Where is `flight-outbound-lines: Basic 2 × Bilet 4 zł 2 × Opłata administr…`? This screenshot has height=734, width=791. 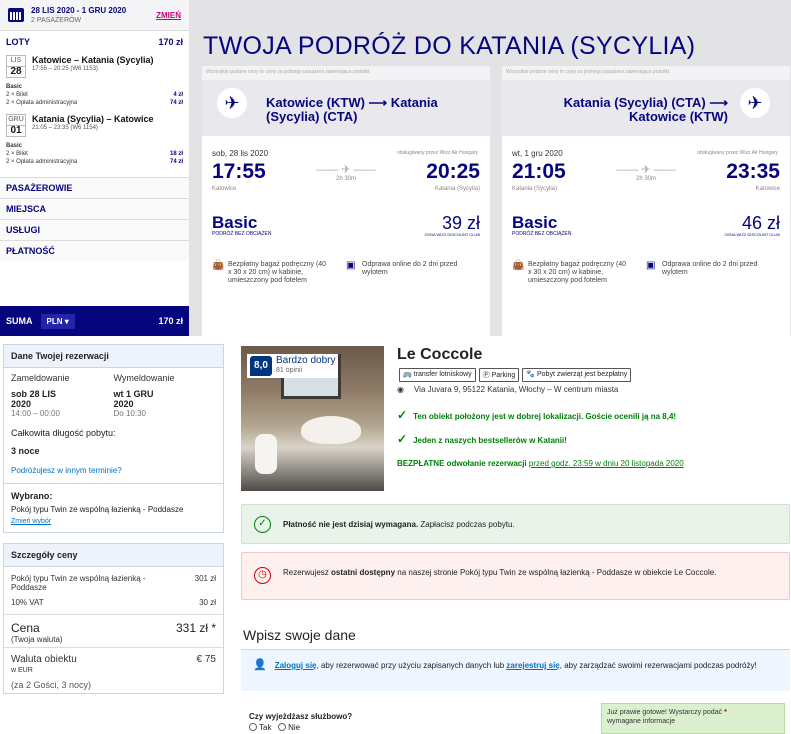 flight-outbound-lines: Basic 2 × Bilet 4 zł 2 × Opłata administr… is located at coordinates (94, 95).